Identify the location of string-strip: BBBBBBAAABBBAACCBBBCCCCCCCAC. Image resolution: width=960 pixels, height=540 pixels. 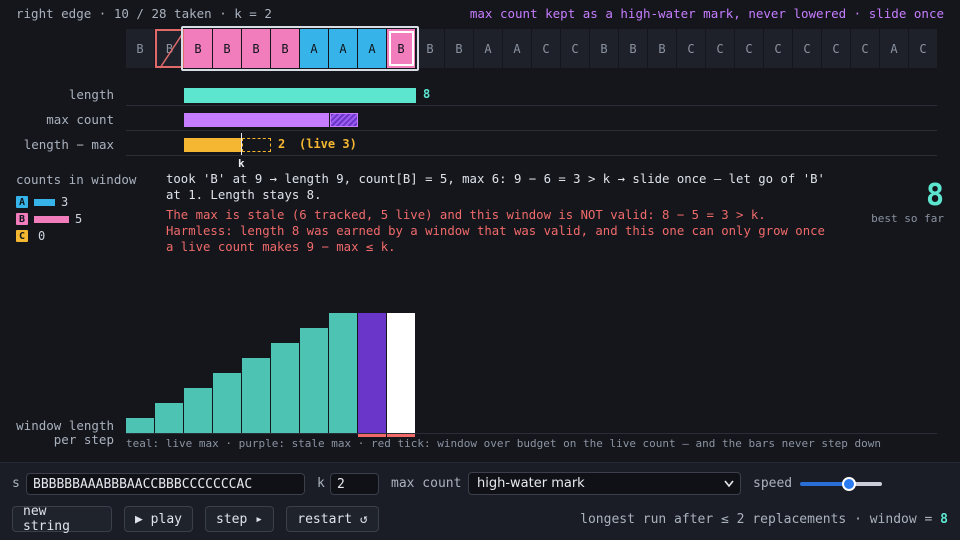
(532, 49).